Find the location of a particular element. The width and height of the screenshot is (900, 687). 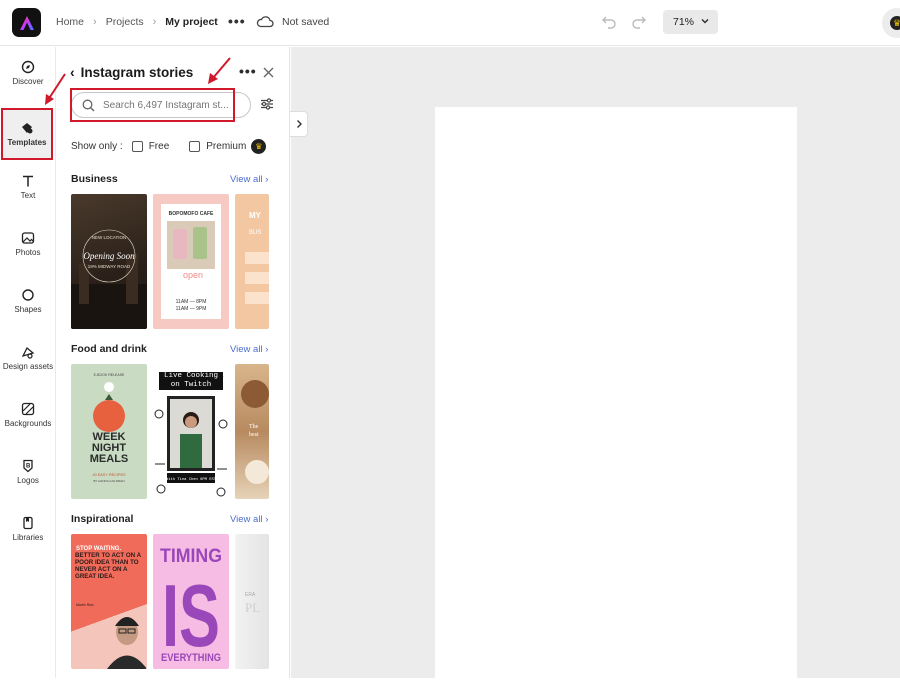

logos-icon: B is located at coordinates (28, 466).